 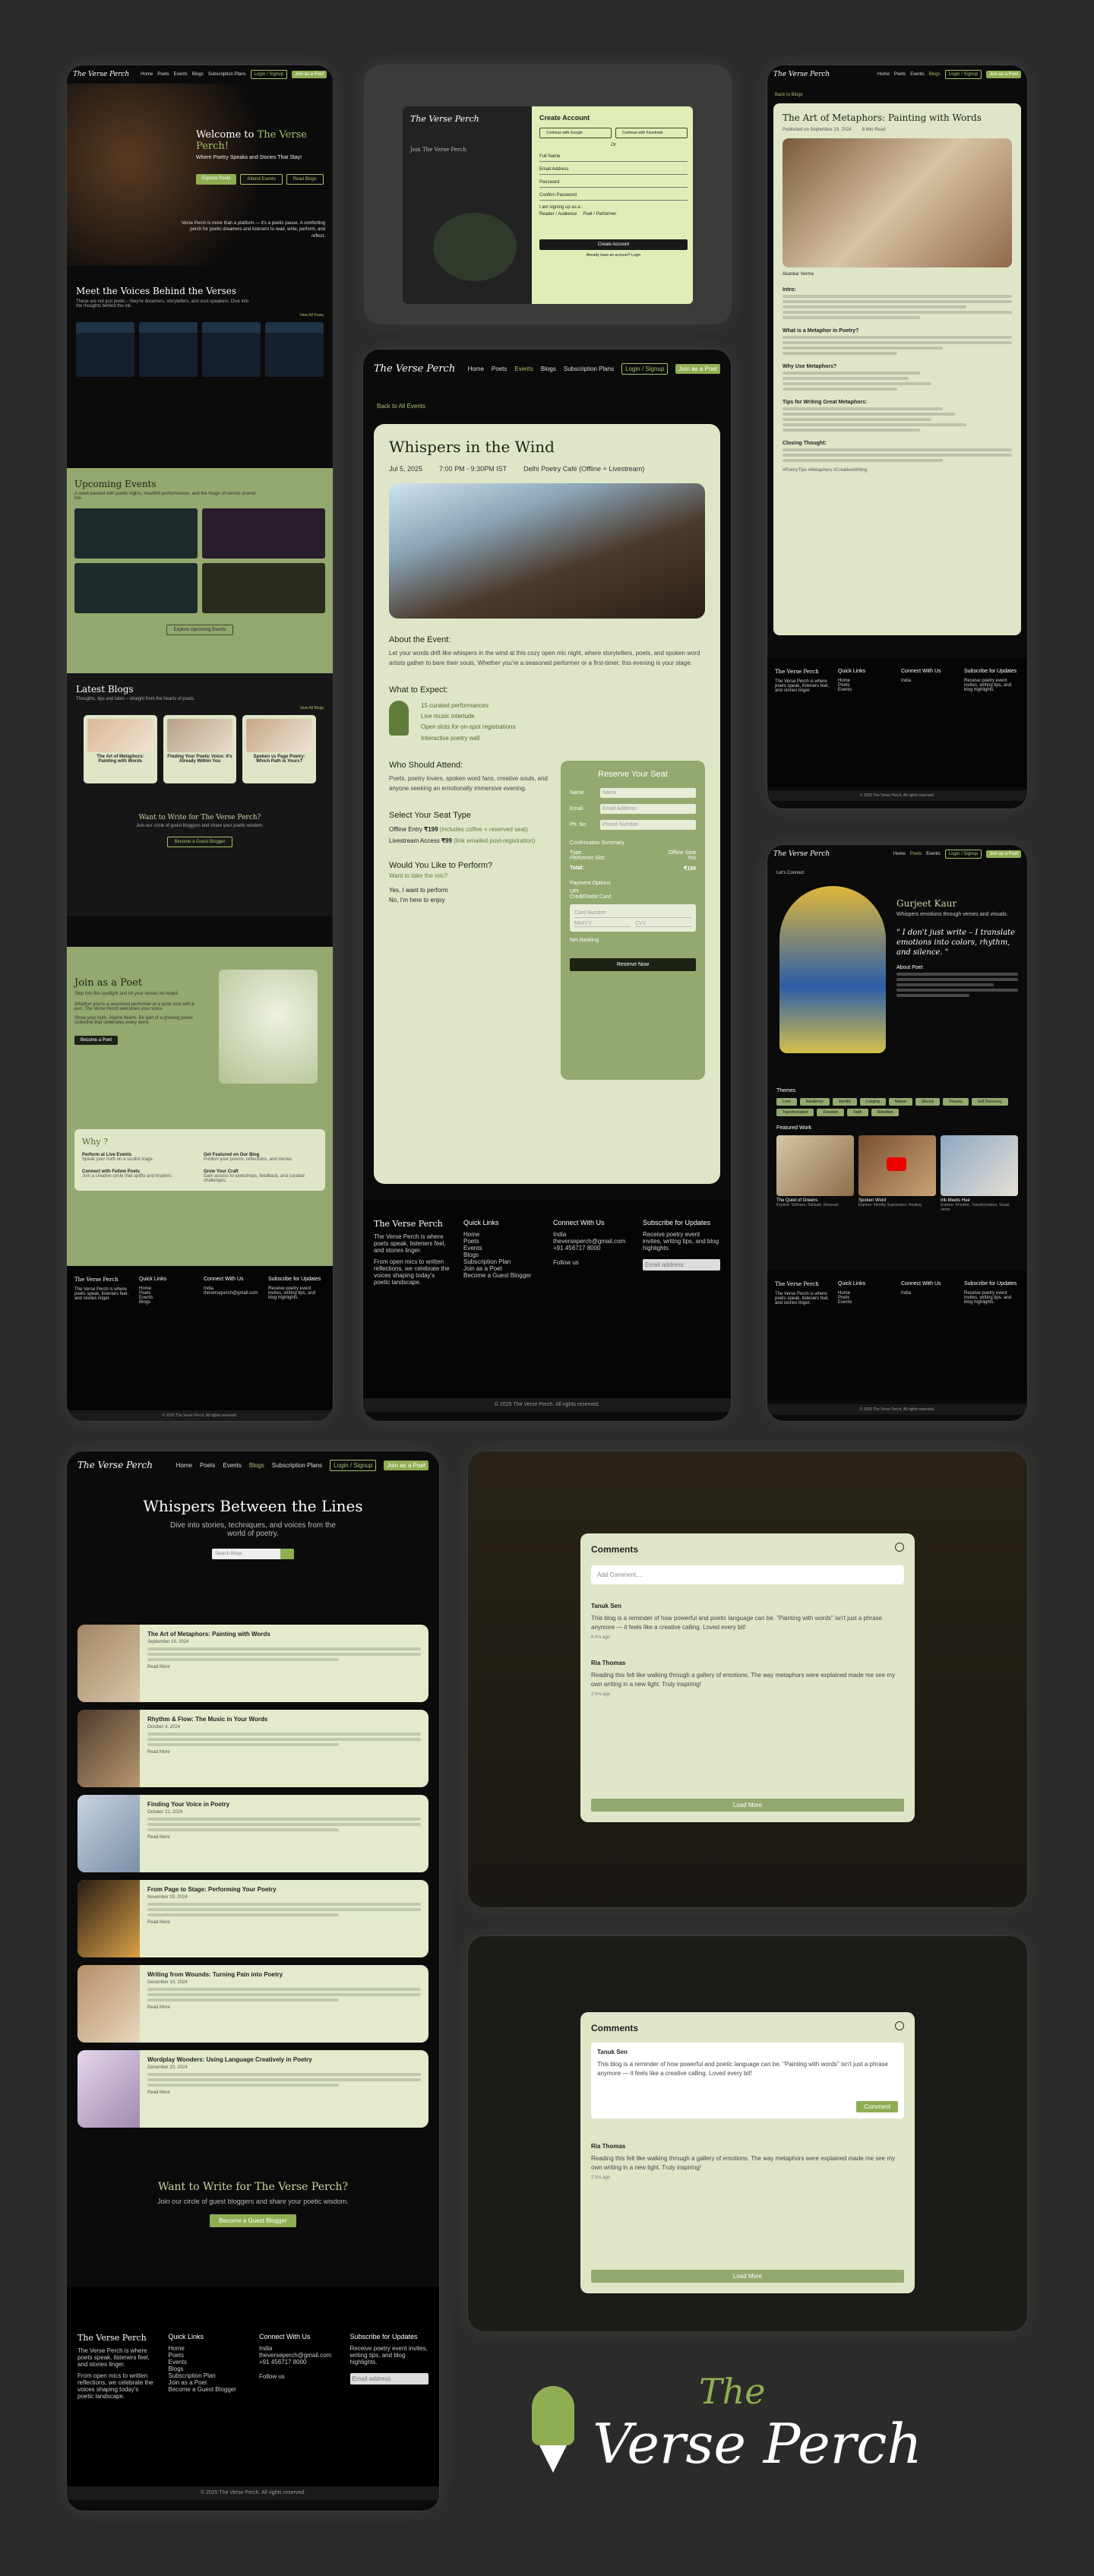 I want to click on theme-chip: Freedom, so click(x=831, y=1112).